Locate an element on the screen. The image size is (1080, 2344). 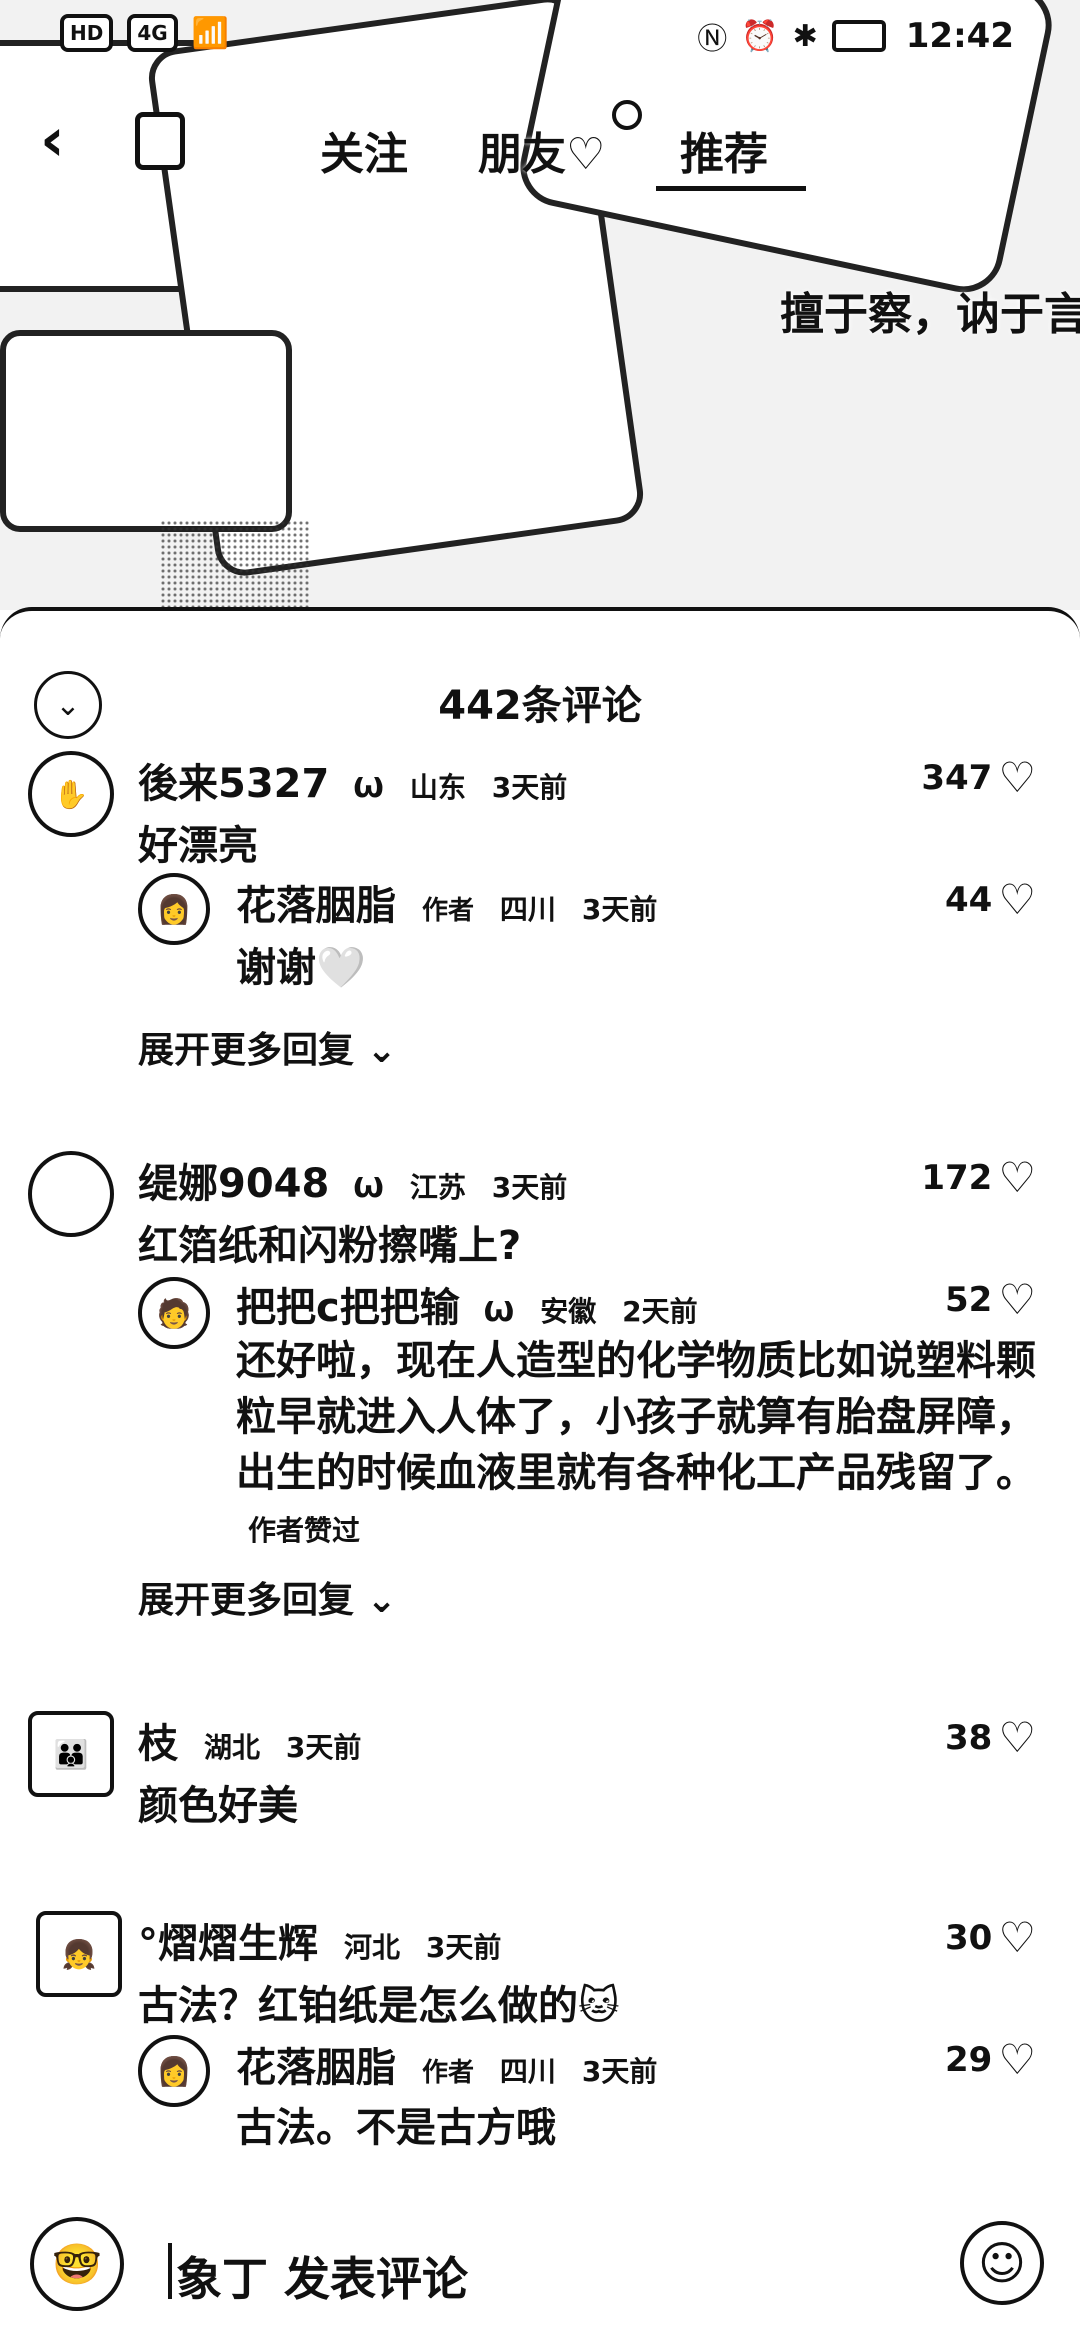
avatar is located at coordinates (71, 1194).